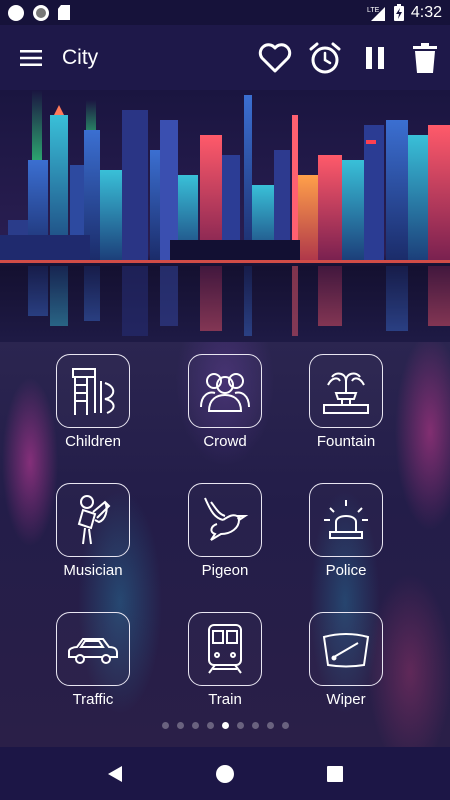  I want to click on sound-label: Fountain, so click(346, 441).